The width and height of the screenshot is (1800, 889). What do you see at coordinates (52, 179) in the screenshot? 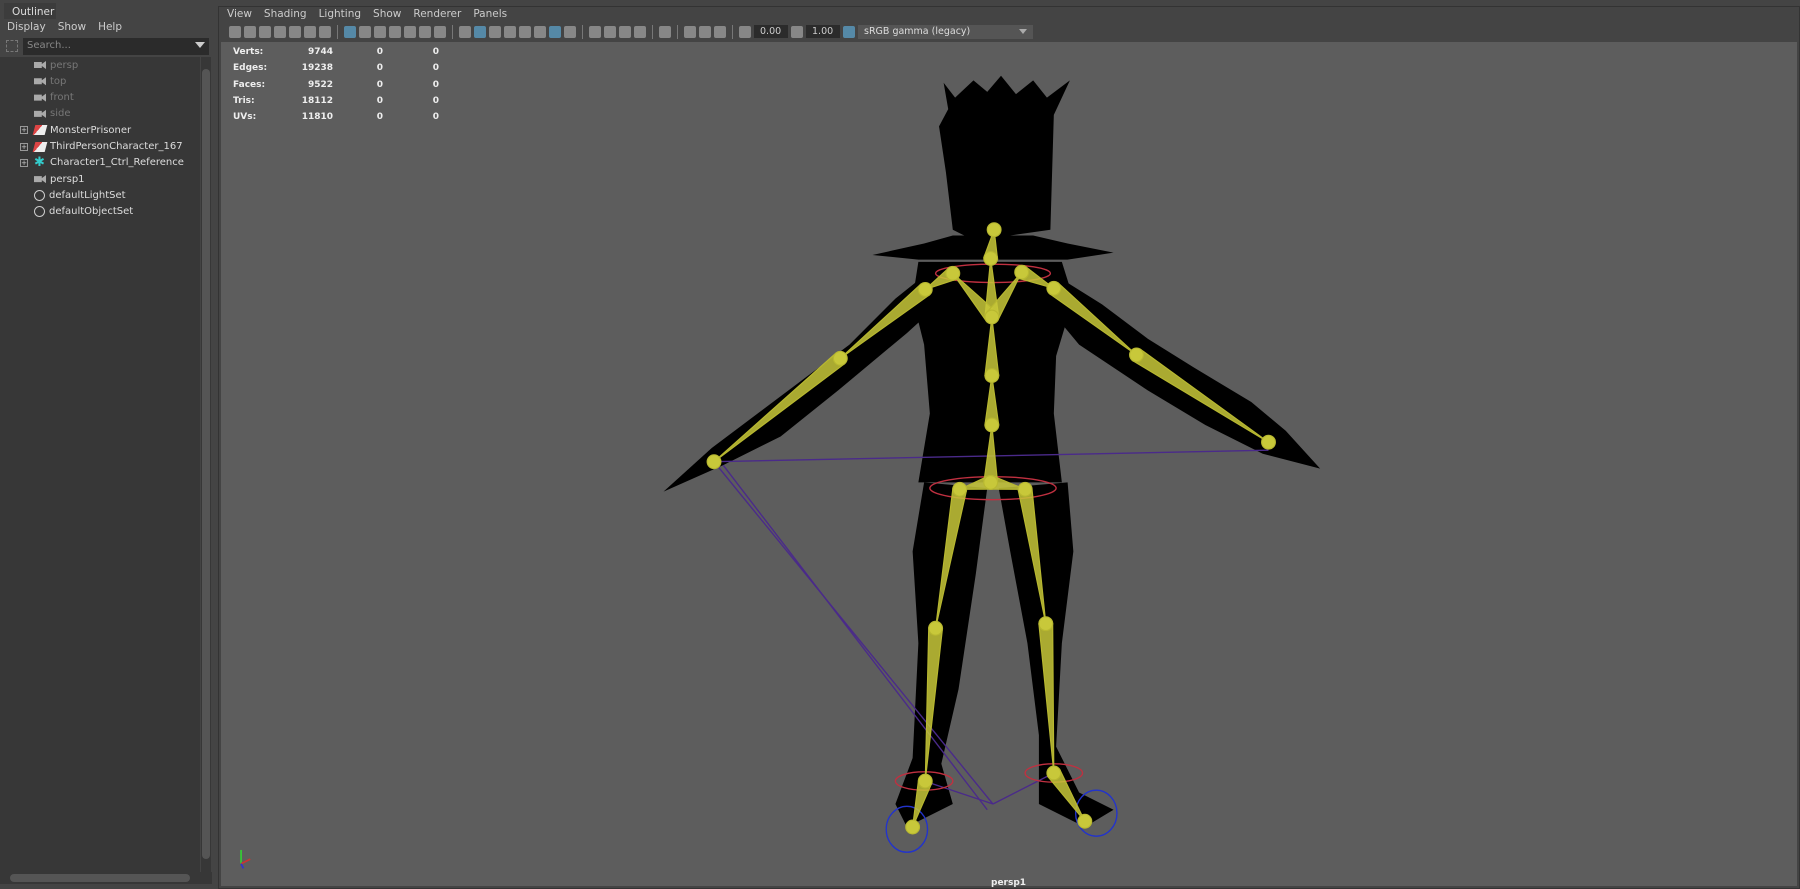
I see `outliner-item: persp1` at bounding box center [52, 179].